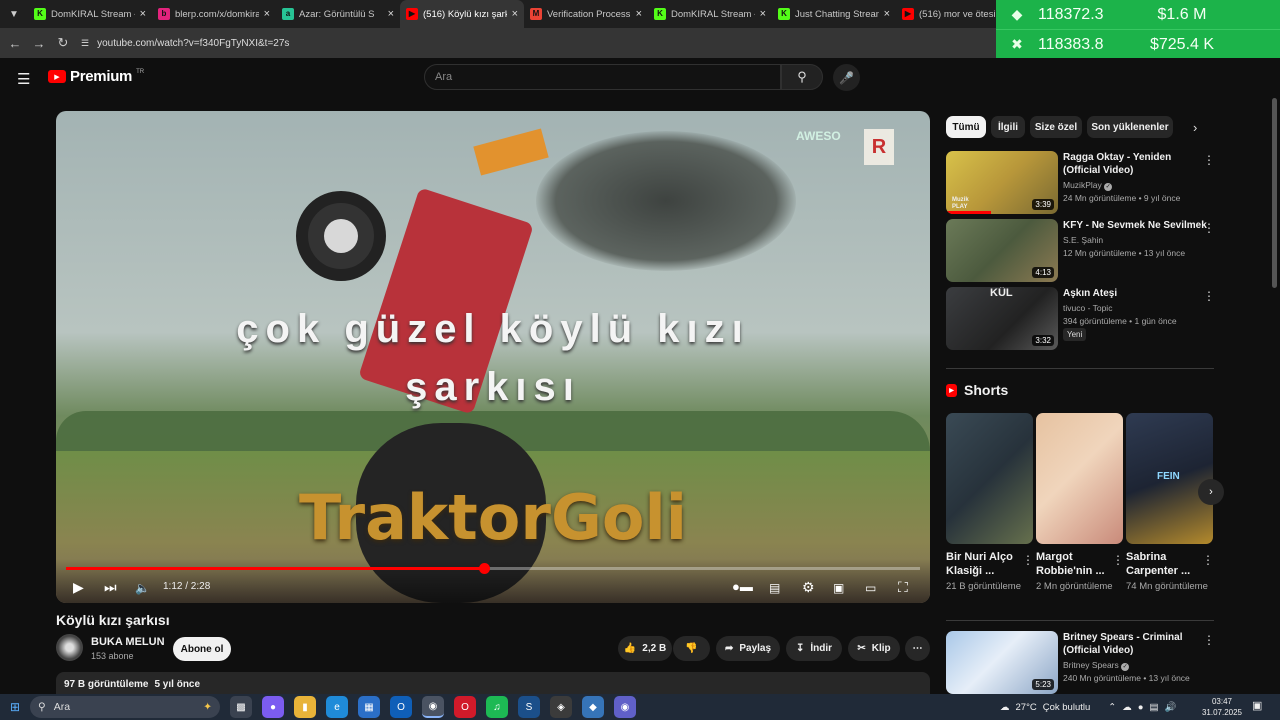  Describe the element at coordinates (1083, 240) in the screenshot. I see `related-video-channel: S.E. Şahin` at that location.